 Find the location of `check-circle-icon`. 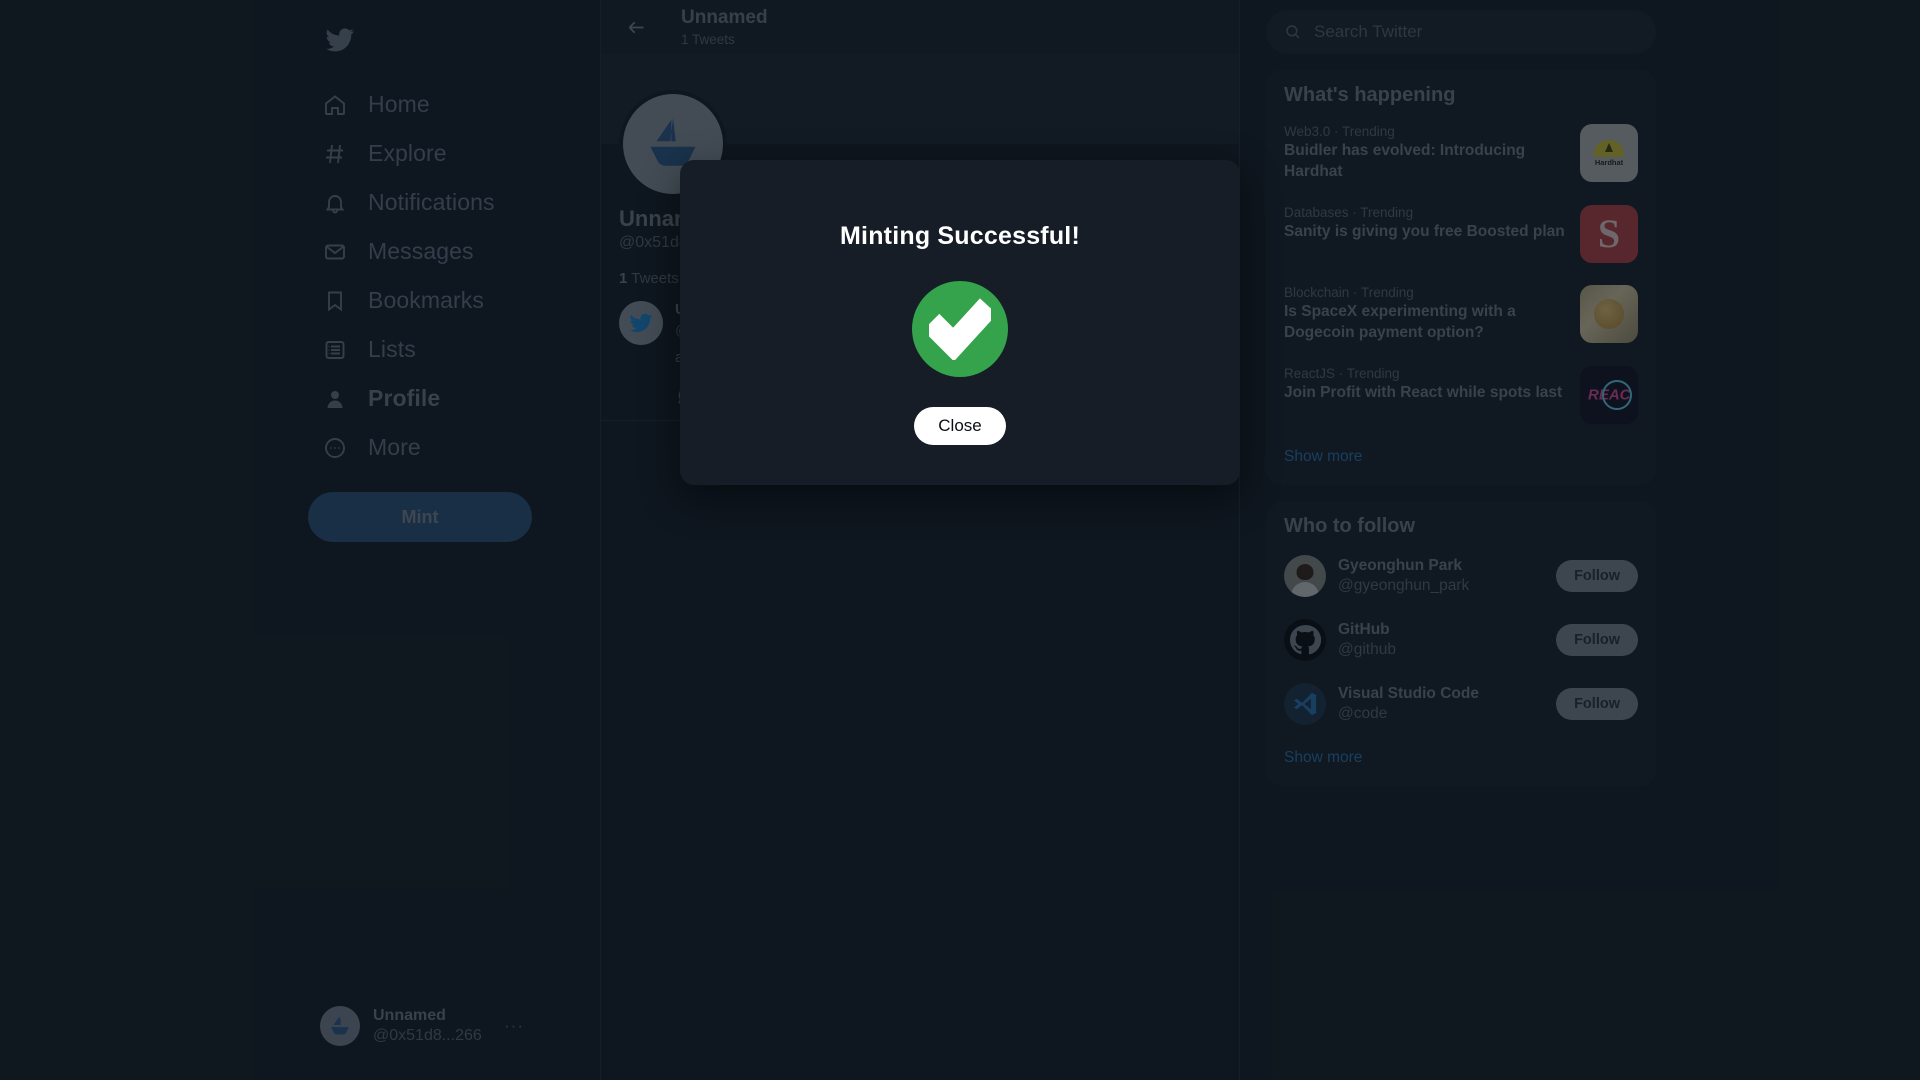

check-circle-icon is located at coordinates (960, 329).